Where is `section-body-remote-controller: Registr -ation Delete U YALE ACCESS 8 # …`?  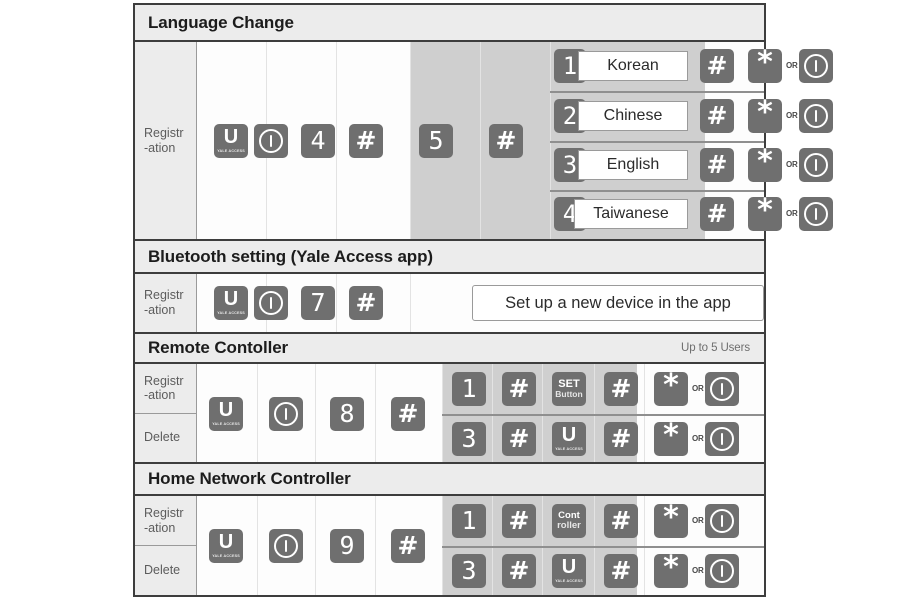
section-body-remote-controller: Registr -ation Delete U YALE ACCESS 8 # … is located at coordinates (449, 414).